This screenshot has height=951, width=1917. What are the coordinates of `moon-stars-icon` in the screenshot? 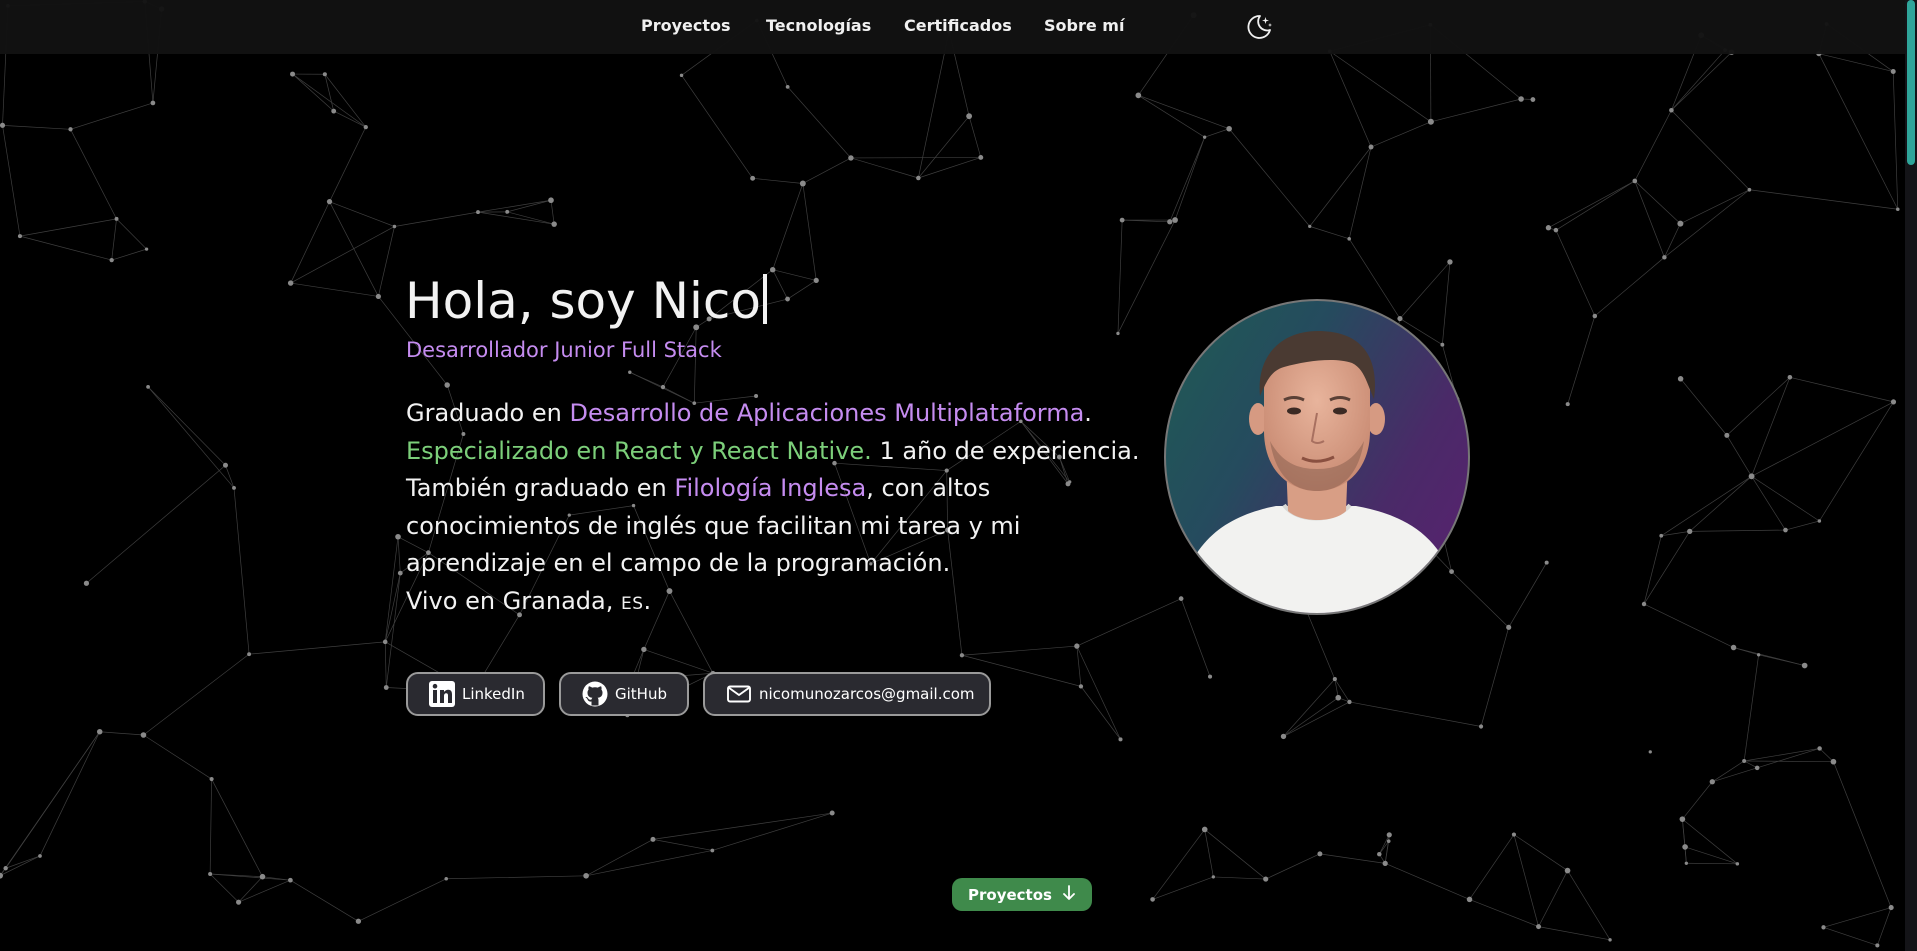 It's located at (1259, 27).